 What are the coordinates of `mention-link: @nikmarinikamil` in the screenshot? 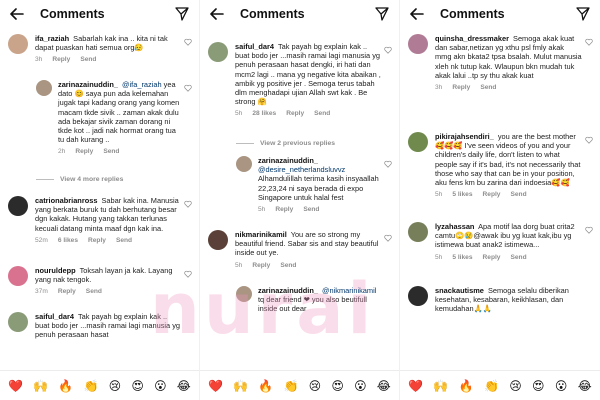 It's located at (349, 290).